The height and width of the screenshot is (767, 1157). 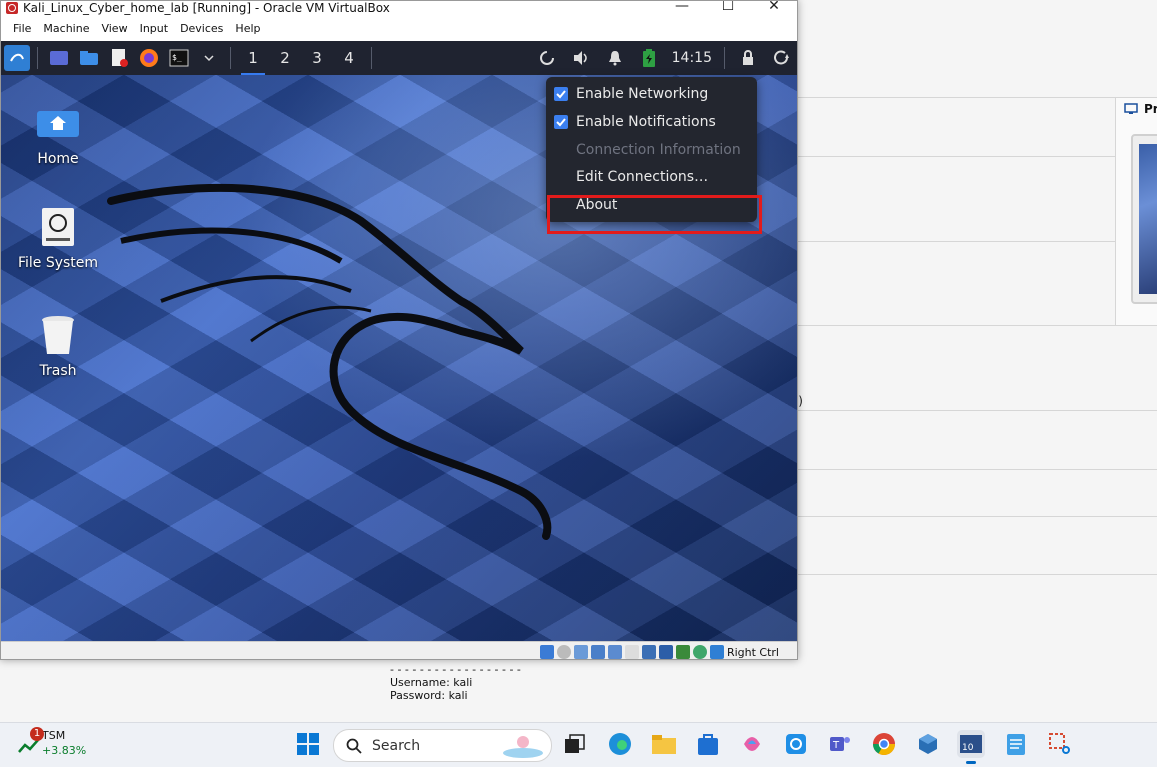 What do you see at coordinates (597, 652) in the screenshot?
I see `network-adapter-icon` at bounding box center [597, 652].